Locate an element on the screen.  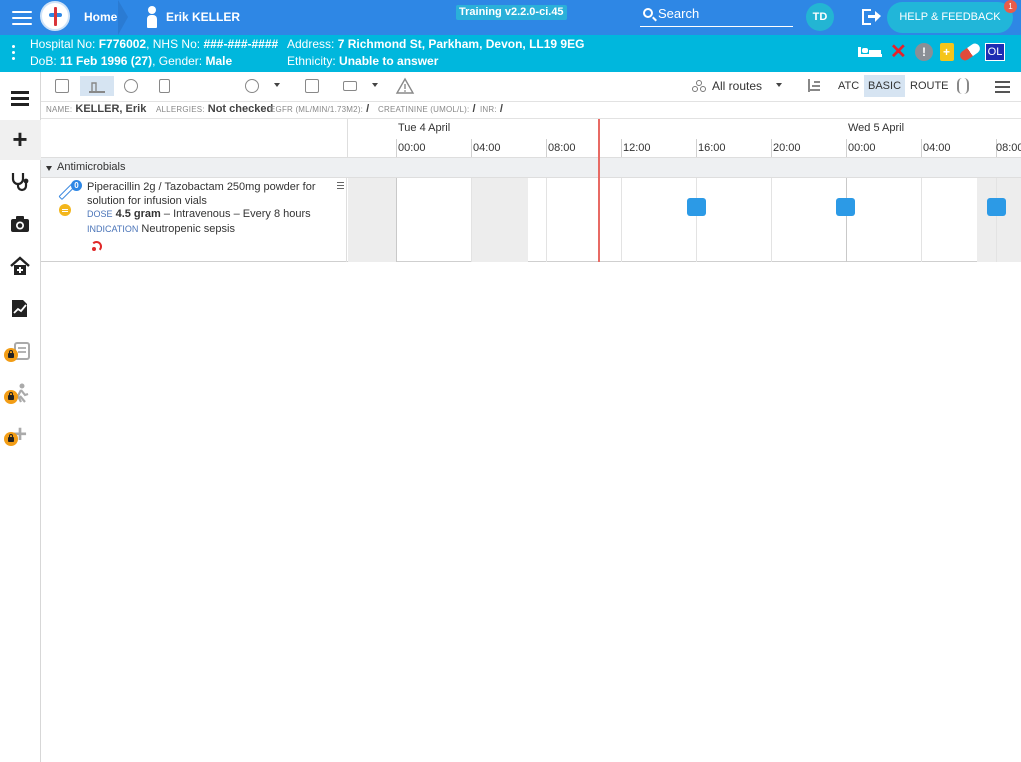
count-badge: 0 is located at coordinates (76, 185).